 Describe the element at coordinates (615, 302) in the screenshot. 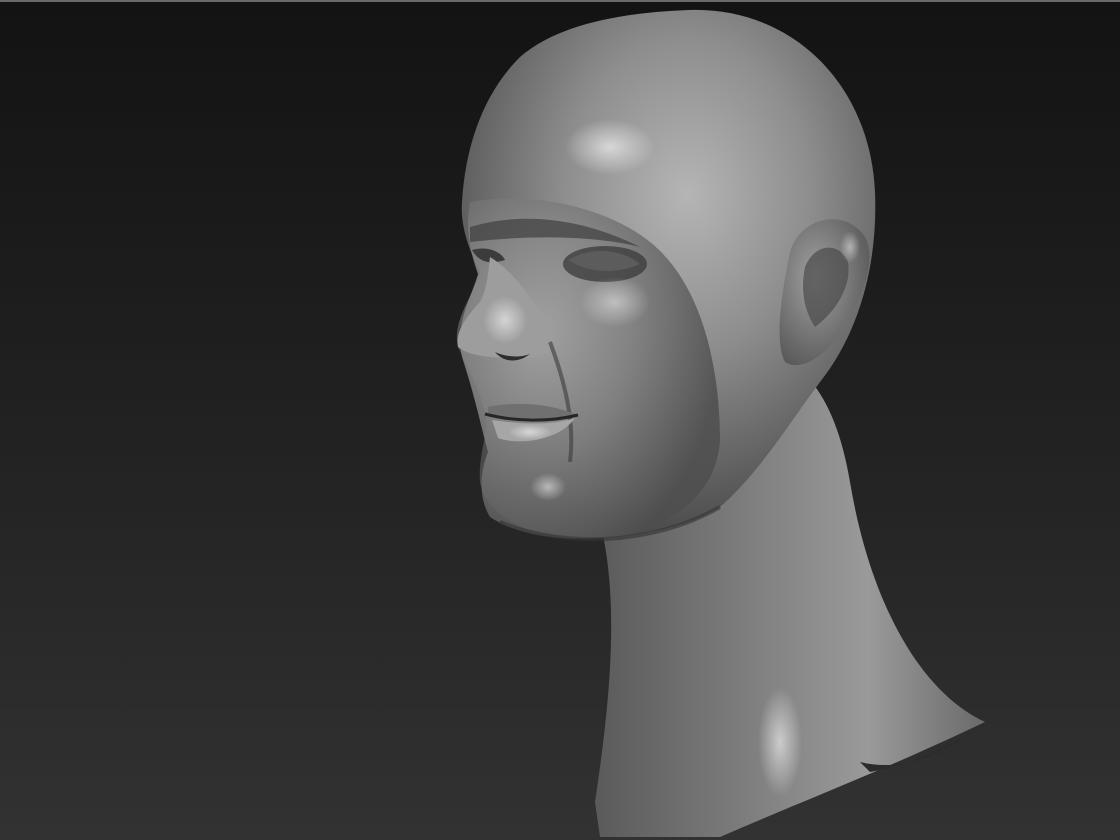

I see `cheek-highlight` at that location.